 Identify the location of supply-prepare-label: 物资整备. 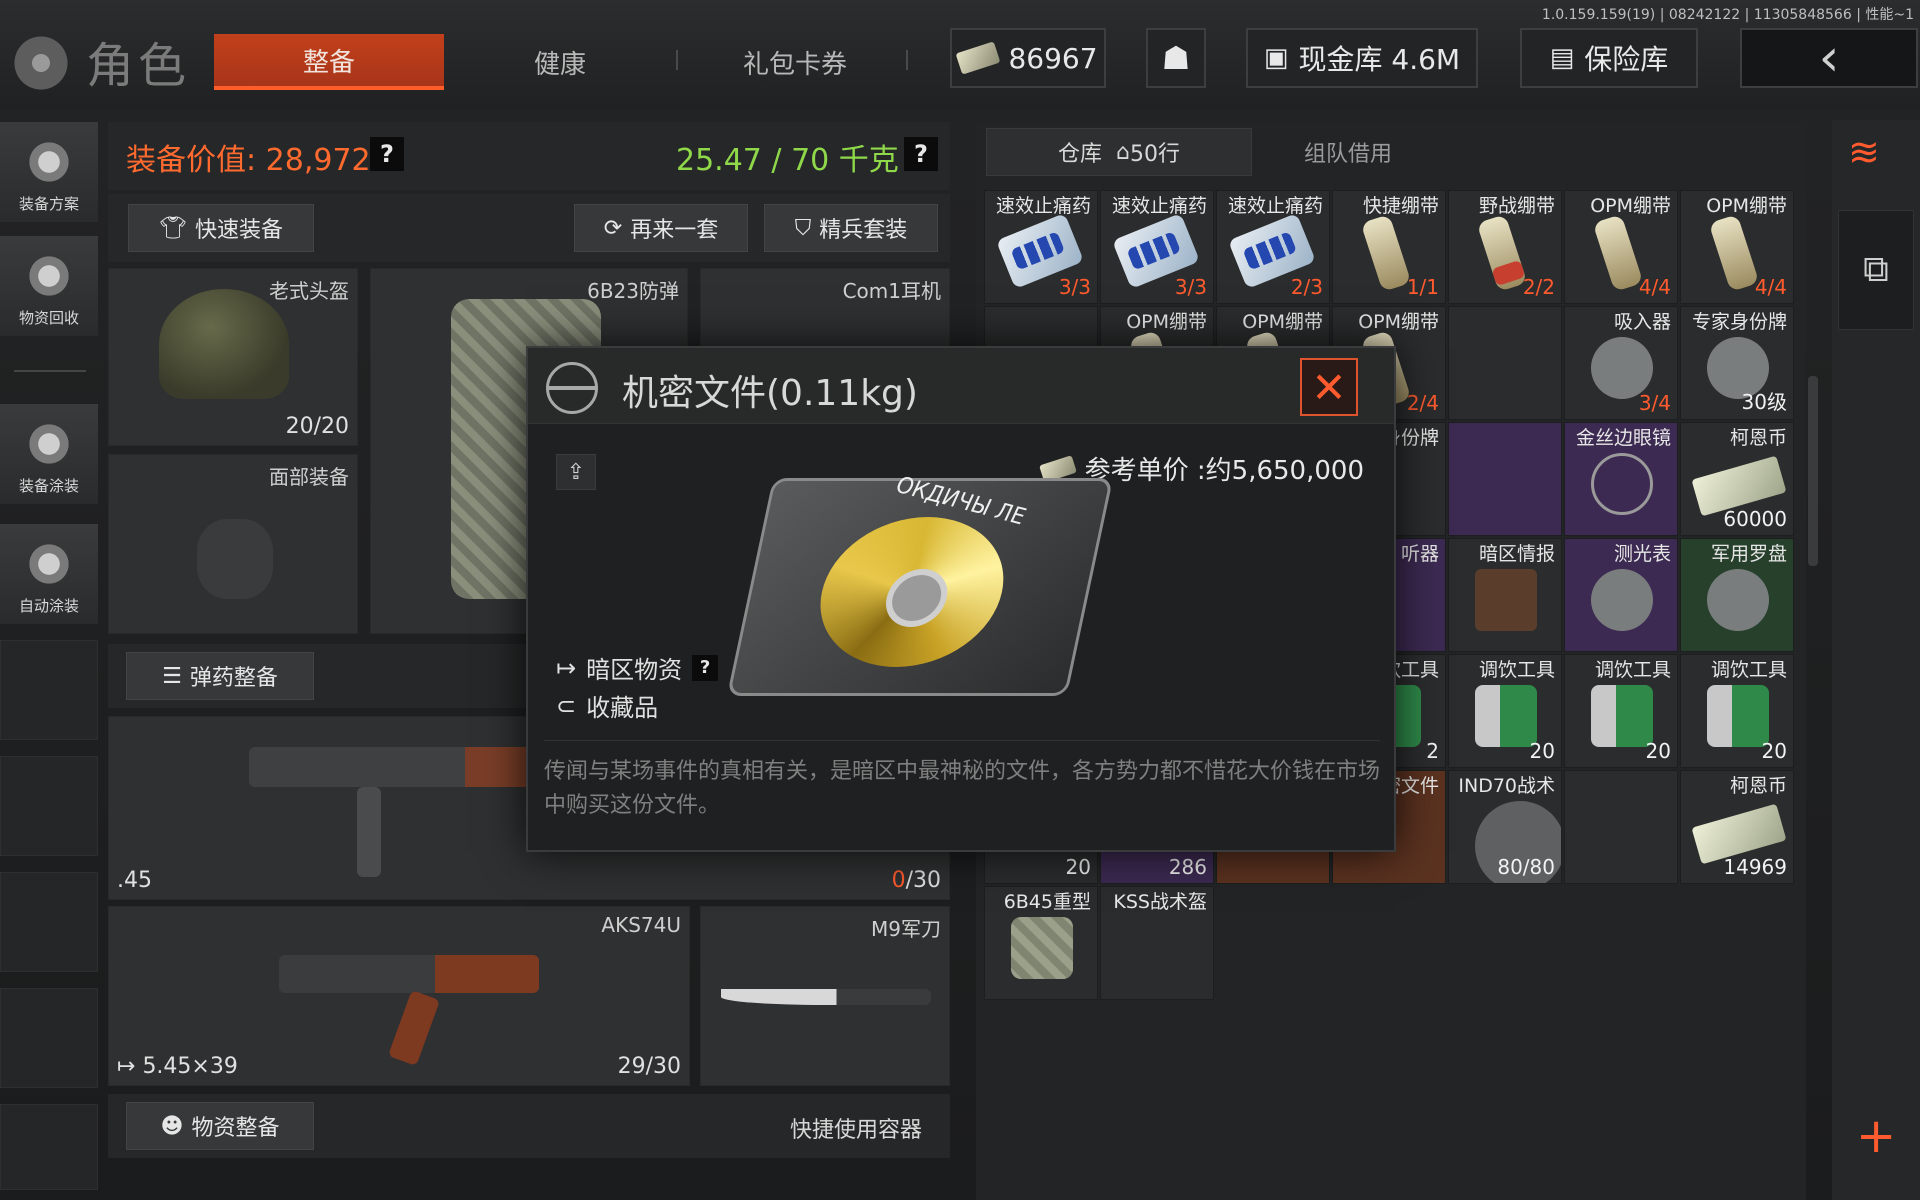
(235, 1128).